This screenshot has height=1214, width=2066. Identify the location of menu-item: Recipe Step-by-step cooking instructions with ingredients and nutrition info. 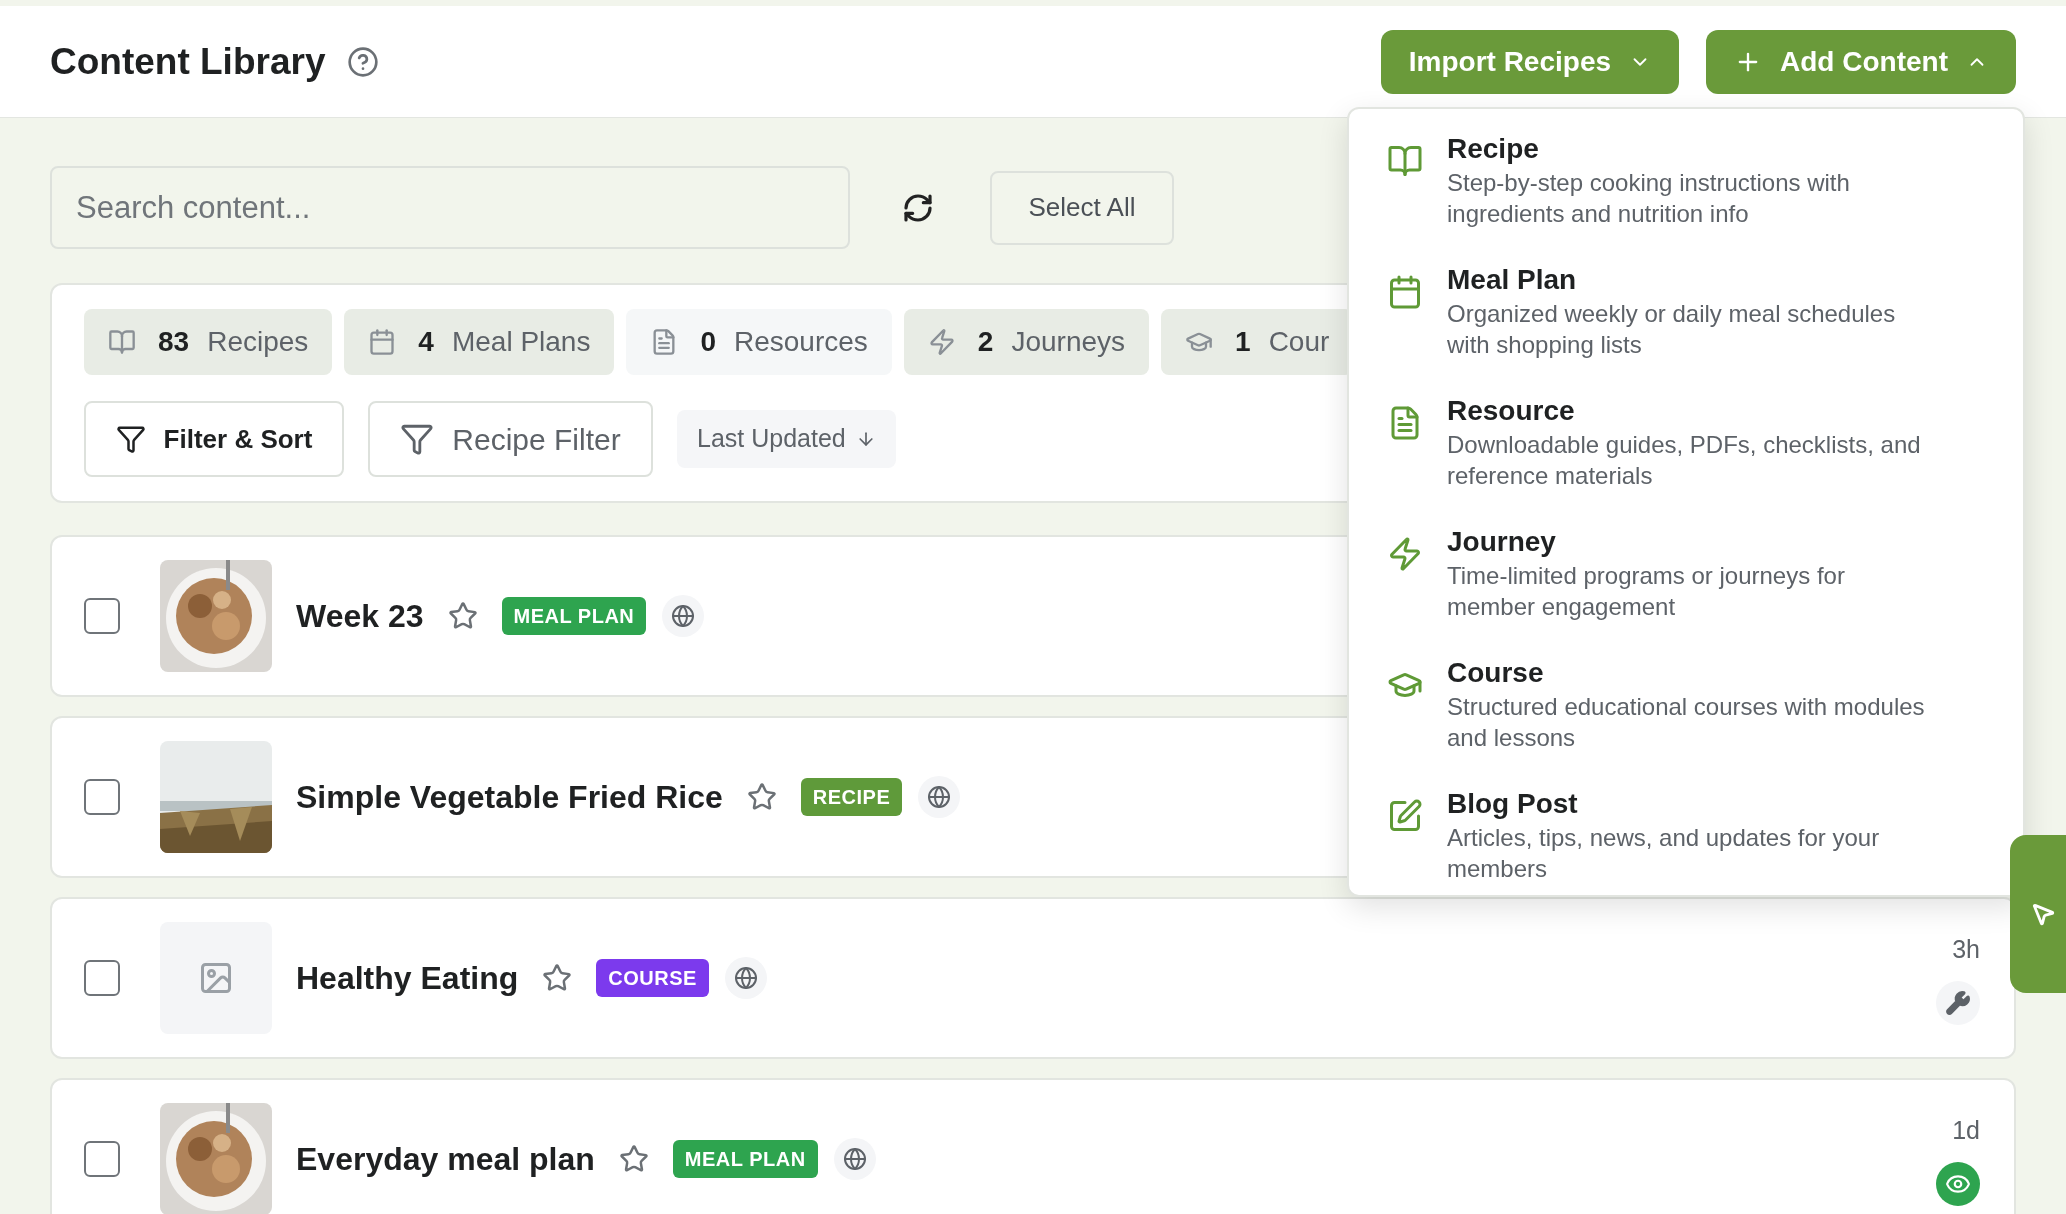
(1695, 180).